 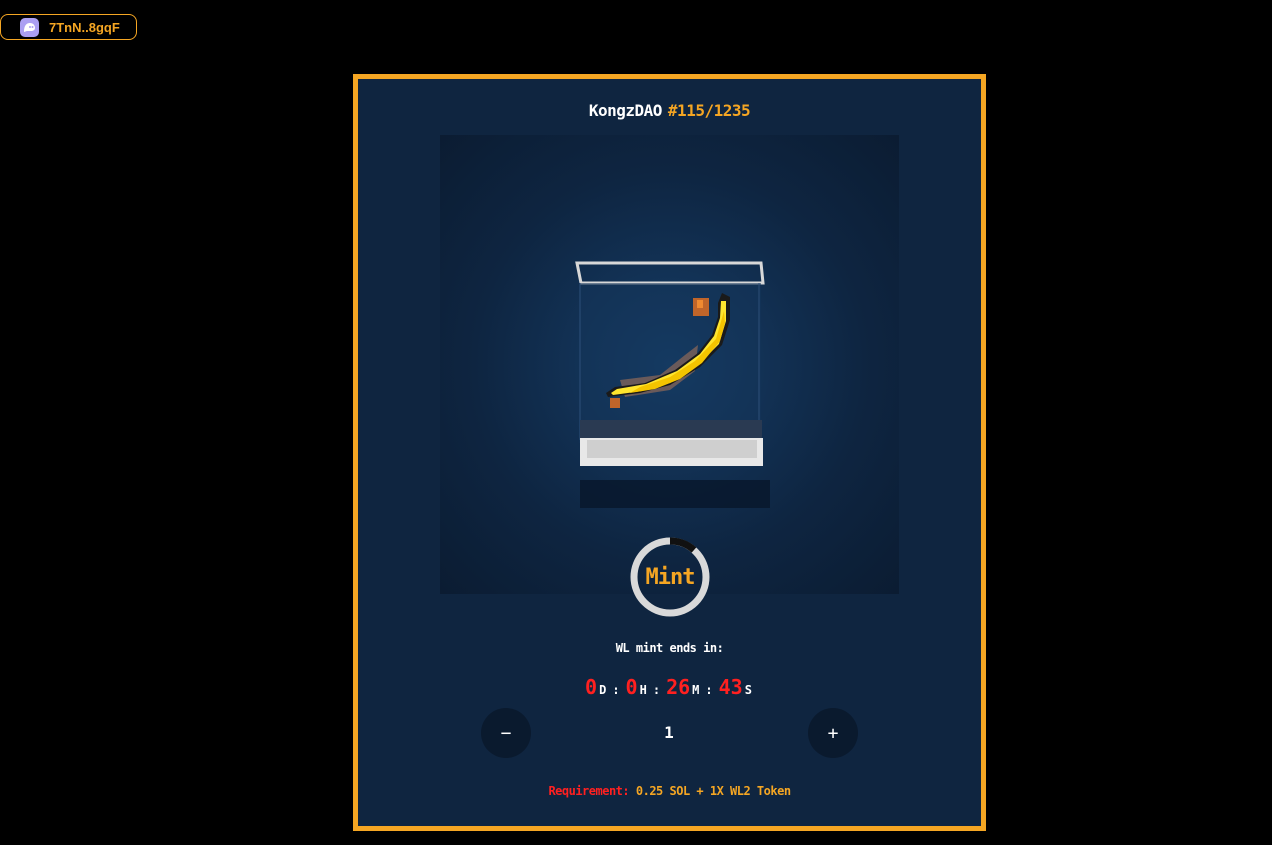 I want to click on requirement-value: 0.25 SOL + 1X WL2 Token, so click(x=713, y=791).